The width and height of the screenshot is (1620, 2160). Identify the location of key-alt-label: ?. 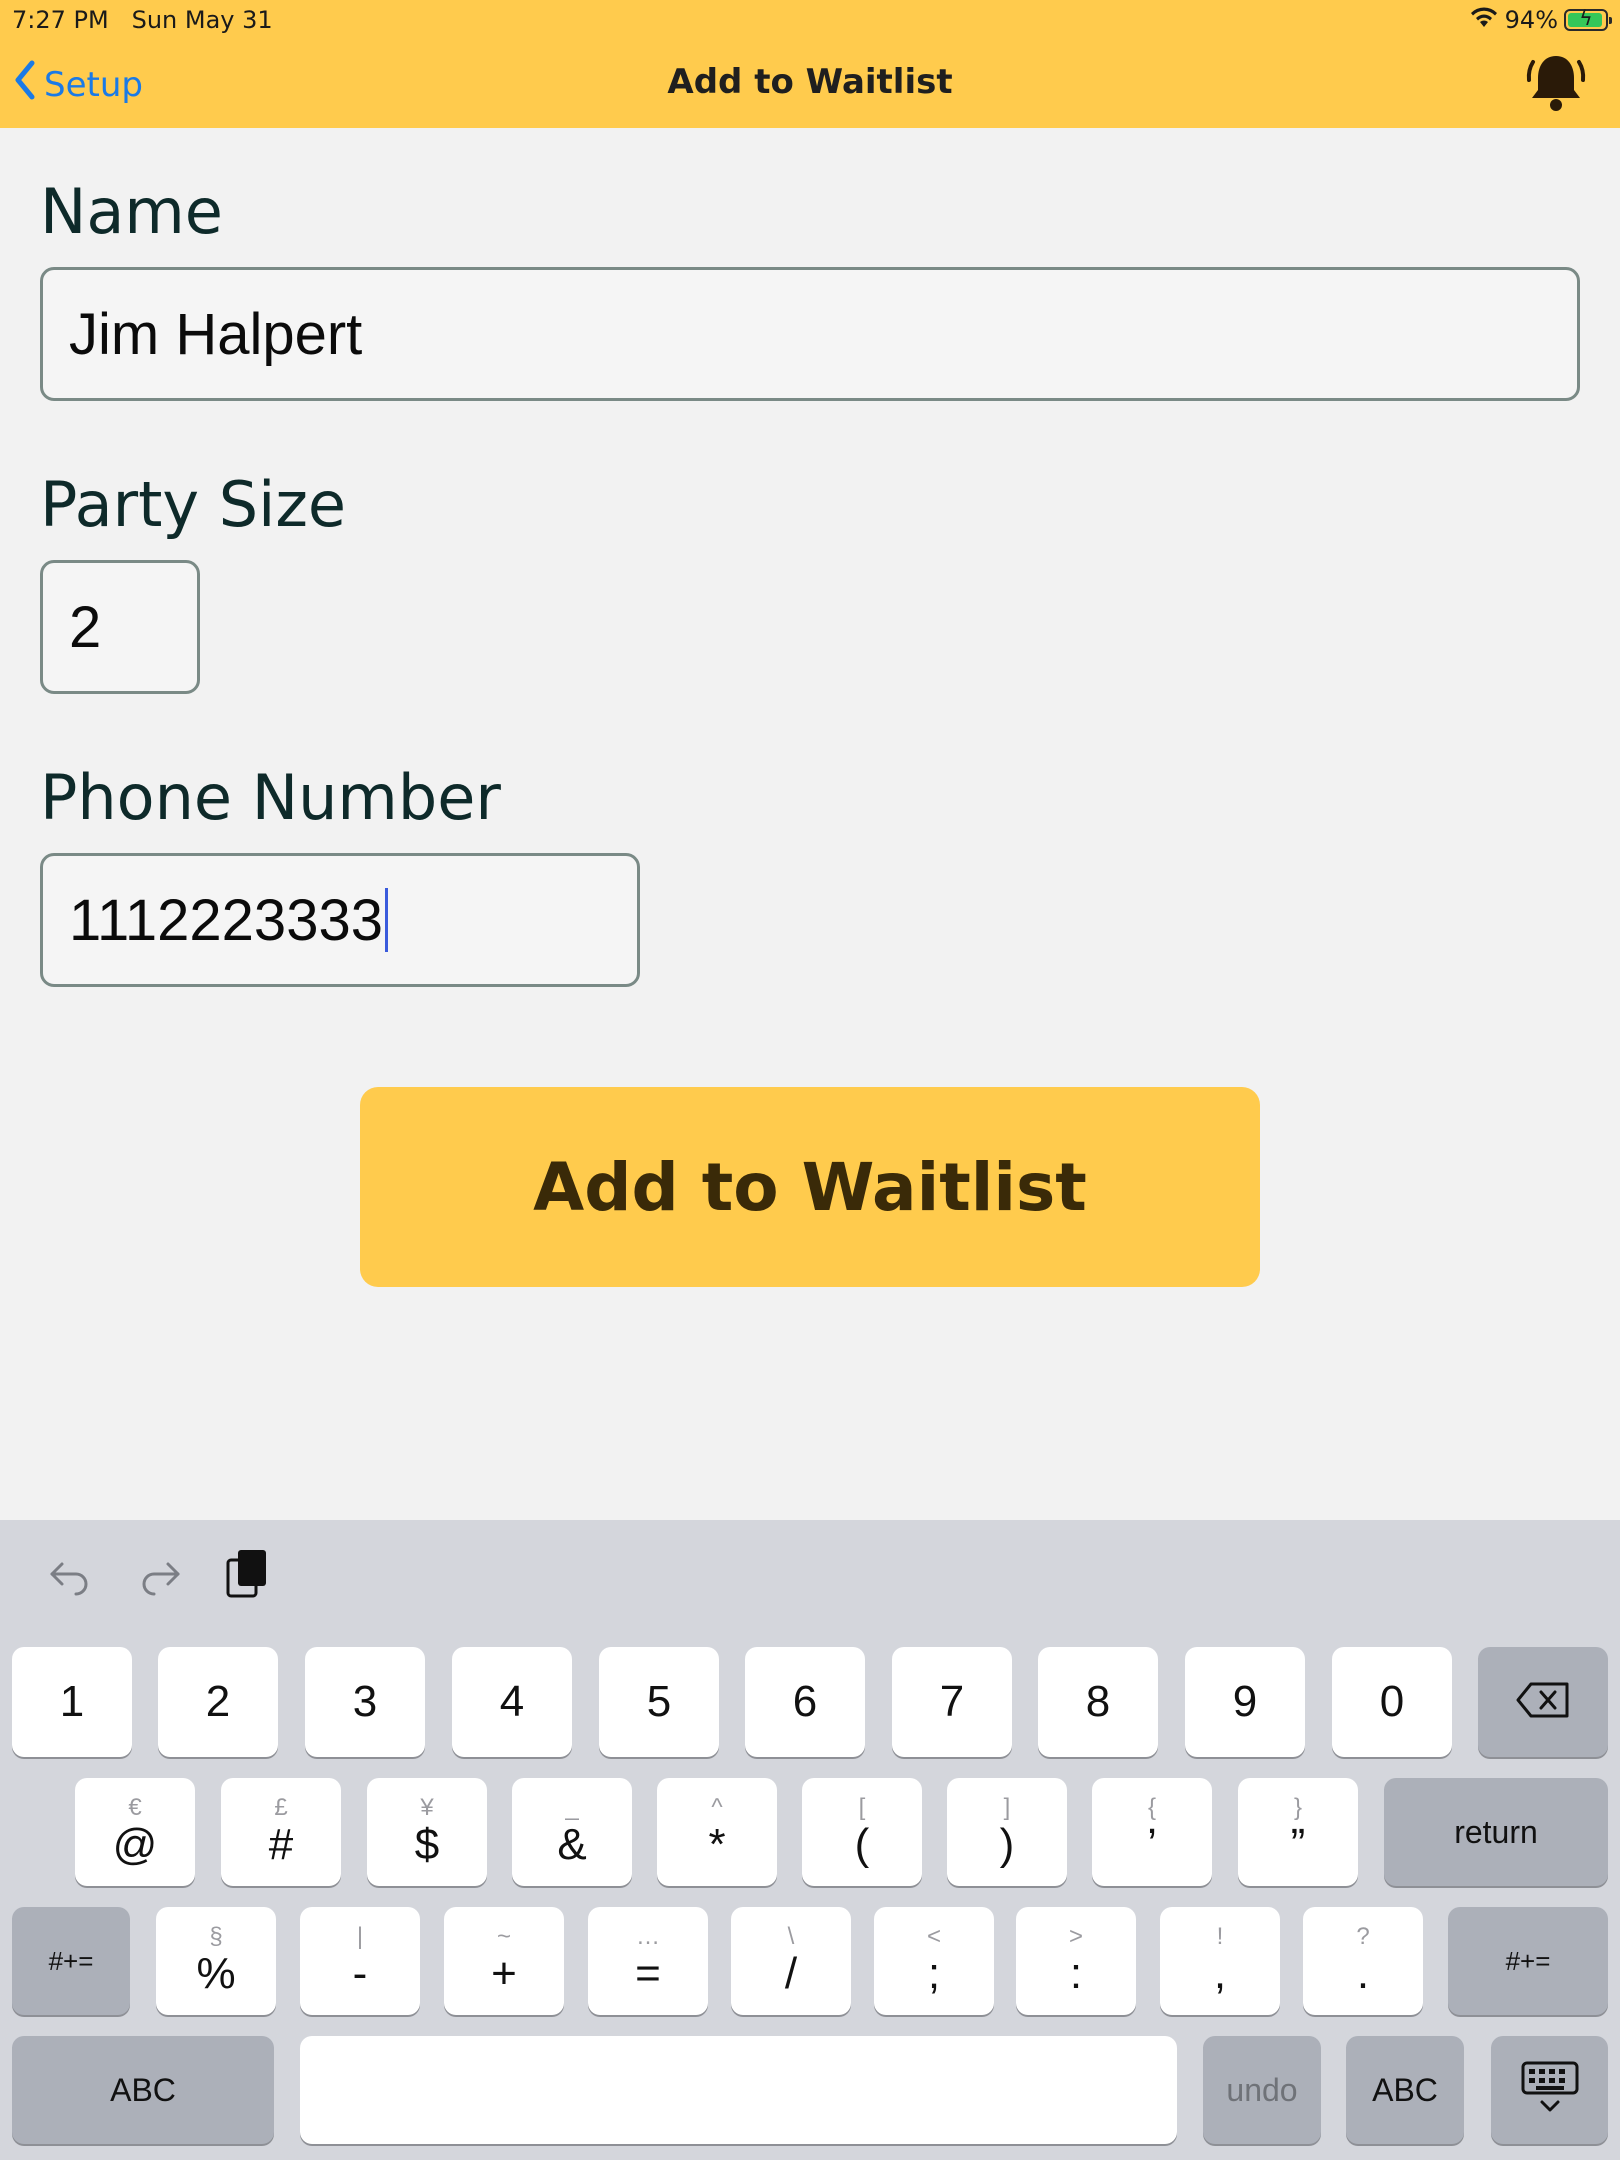
(1363, 1936).